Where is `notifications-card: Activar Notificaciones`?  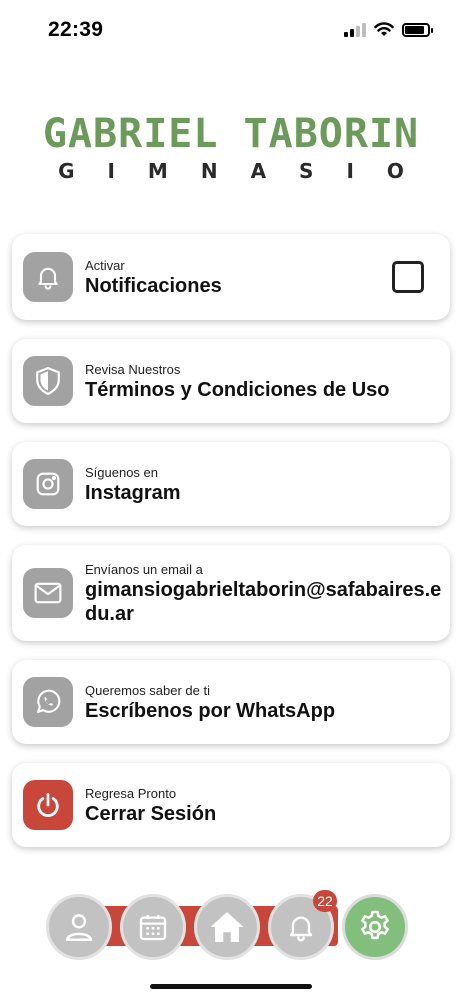 notifications-card: Activar Notificaciones is located at coordinates (231, 277).